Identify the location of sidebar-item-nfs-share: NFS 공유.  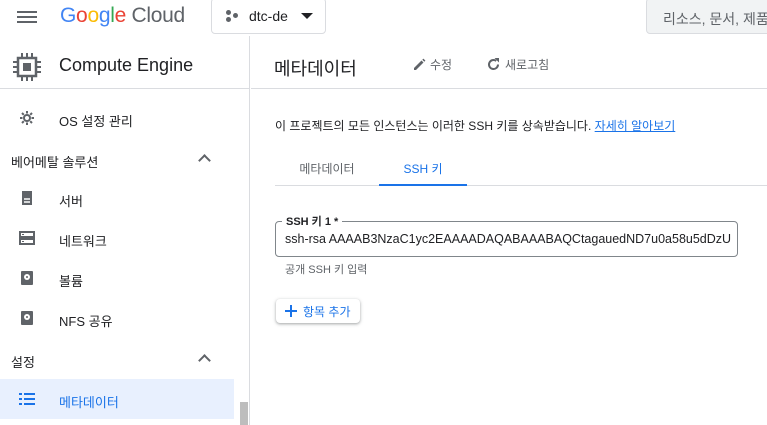
(117, 318).